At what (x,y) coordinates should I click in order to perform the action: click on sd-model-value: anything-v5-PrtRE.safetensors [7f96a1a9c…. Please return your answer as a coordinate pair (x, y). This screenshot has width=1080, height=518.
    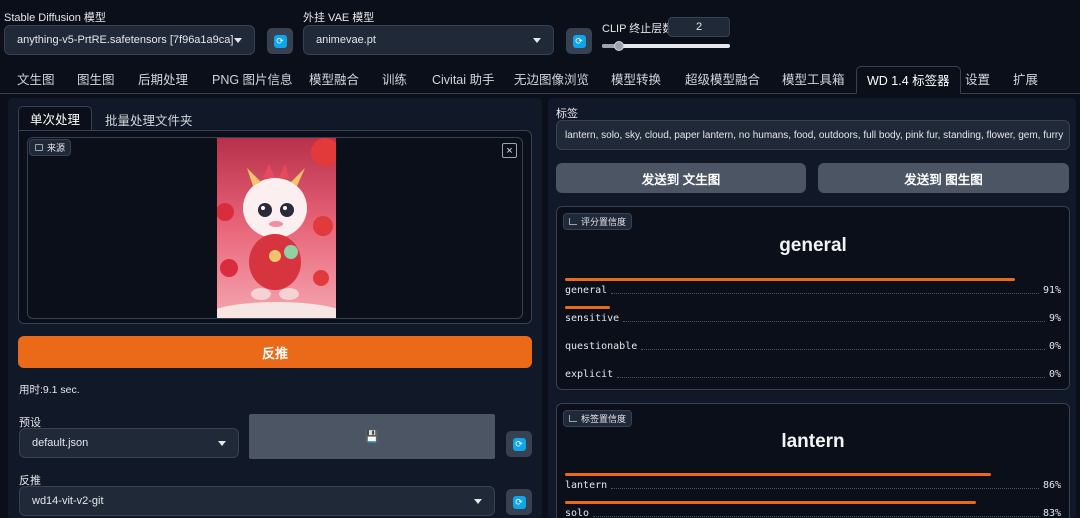
    Looking at the image, I should click on (125, 40).